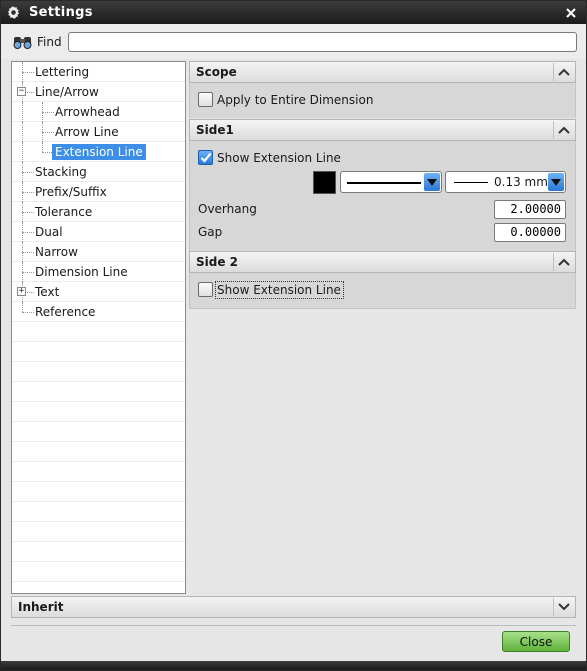 The height and width of the screenshot is (671, 587). I want to click on tree-item-label: Reference, so click(65, 311).